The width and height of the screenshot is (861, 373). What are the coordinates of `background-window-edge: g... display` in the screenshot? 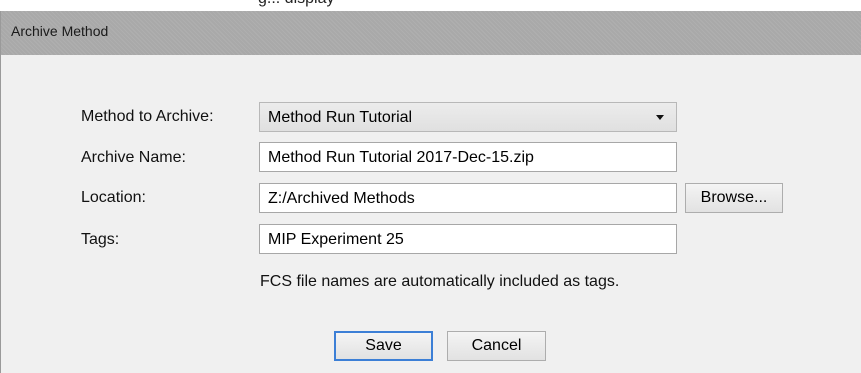 It's located at (430, 5).